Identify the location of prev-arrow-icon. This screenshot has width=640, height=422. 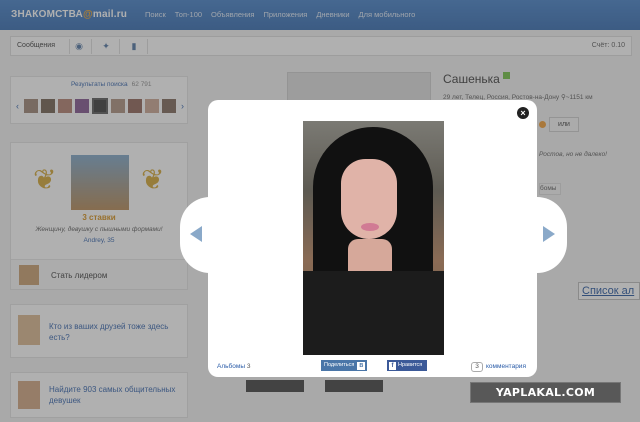
(196, 234).